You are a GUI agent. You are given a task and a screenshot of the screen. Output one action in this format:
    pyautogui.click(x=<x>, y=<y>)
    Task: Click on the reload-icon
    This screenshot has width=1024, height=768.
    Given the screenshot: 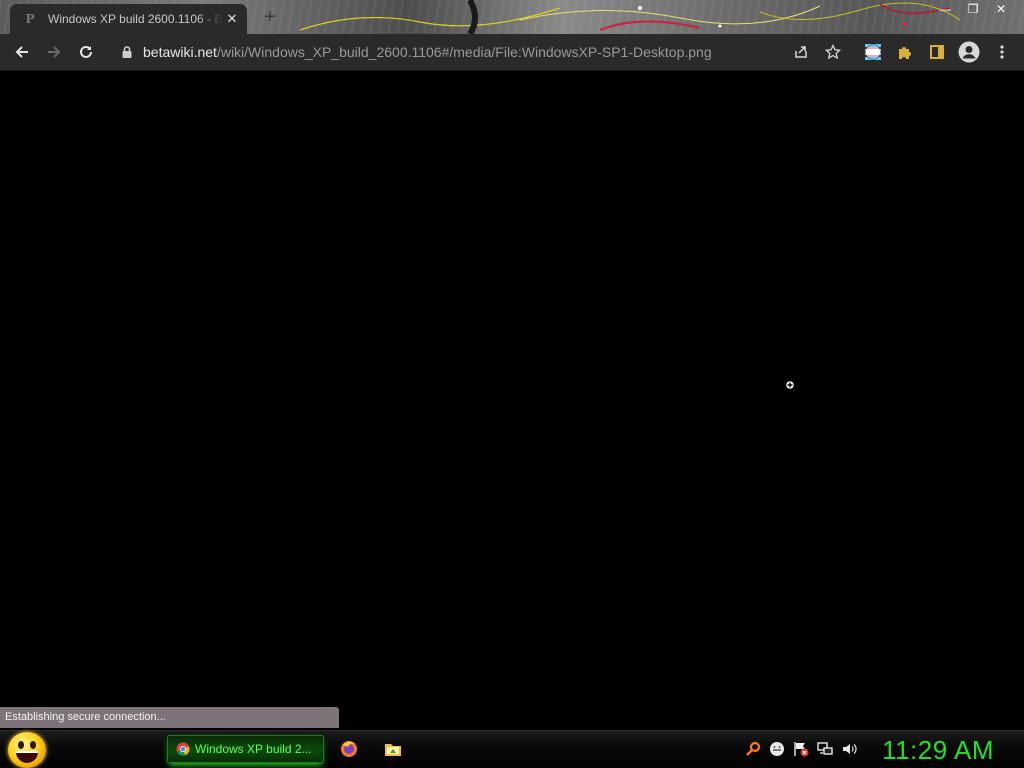 What is the action you would take?
    pyautogui.click(x=86, y=51)
    